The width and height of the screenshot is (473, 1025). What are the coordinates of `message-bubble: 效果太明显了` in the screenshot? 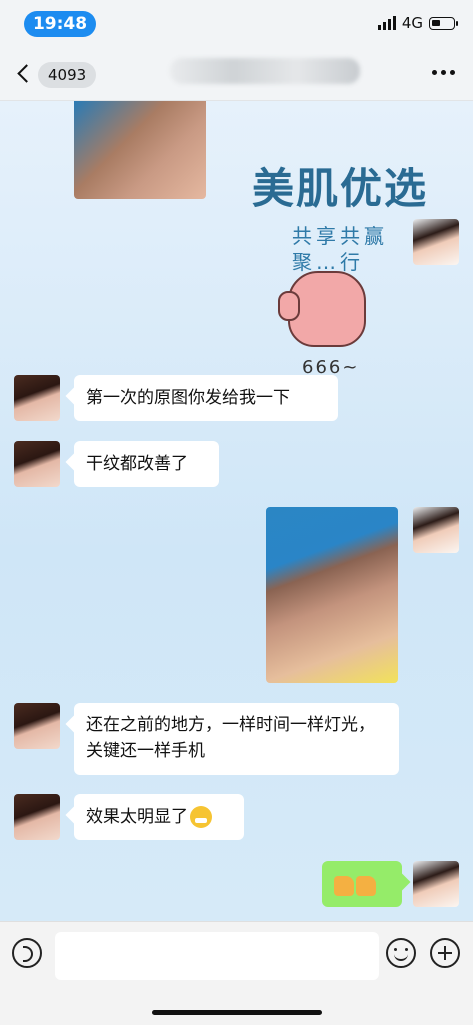 It's located at (159, 817).